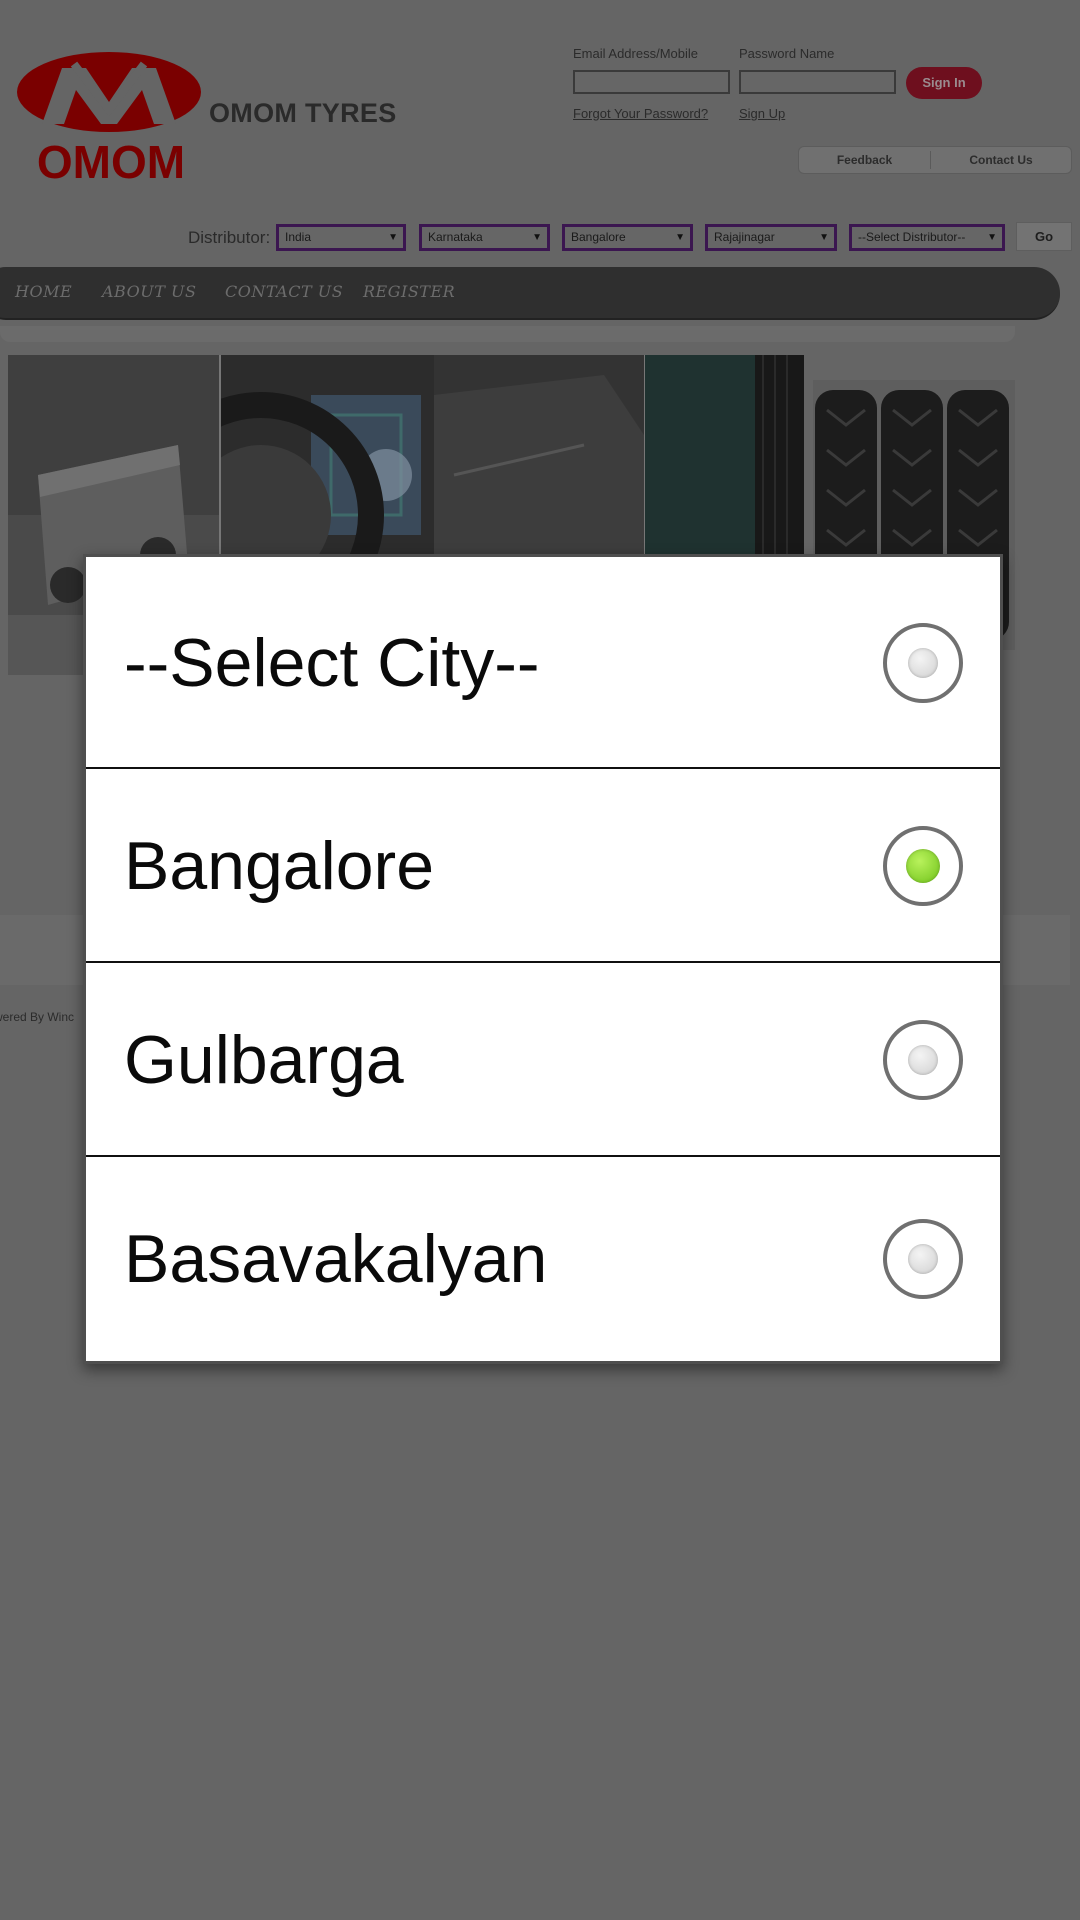 The height and width of the screenshot is (1920, 1080). Describe the element at coordinates (341, 237) in the screenshot. I see `country-select: India ▼` at that location.